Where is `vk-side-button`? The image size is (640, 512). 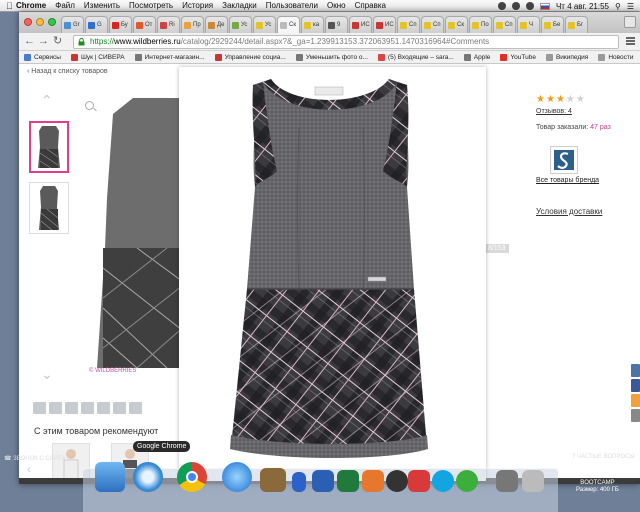
vk-side-button is located at coordinates (635, 370).